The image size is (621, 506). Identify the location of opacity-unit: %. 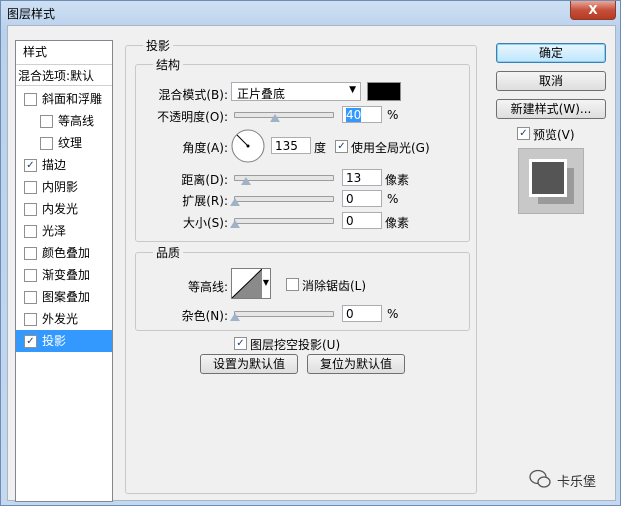
(393, 115).